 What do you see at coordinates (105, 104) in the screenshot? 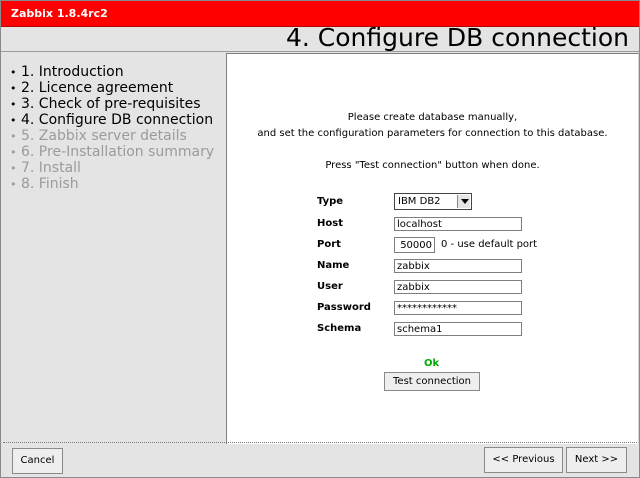
I see `step-pre-requisites: • 3. Check of pre-requisites` at bounding box center [105, 104].